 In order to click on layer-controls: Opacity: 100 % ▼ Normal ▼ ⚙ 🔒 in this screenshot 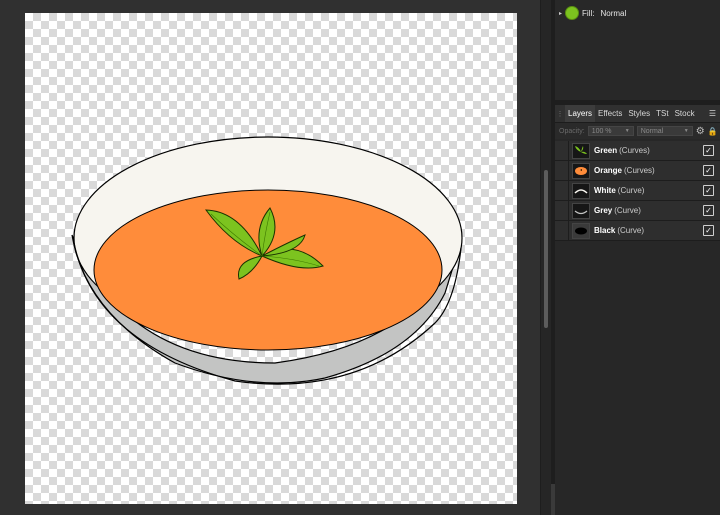, I will do `click(637, 131)`.